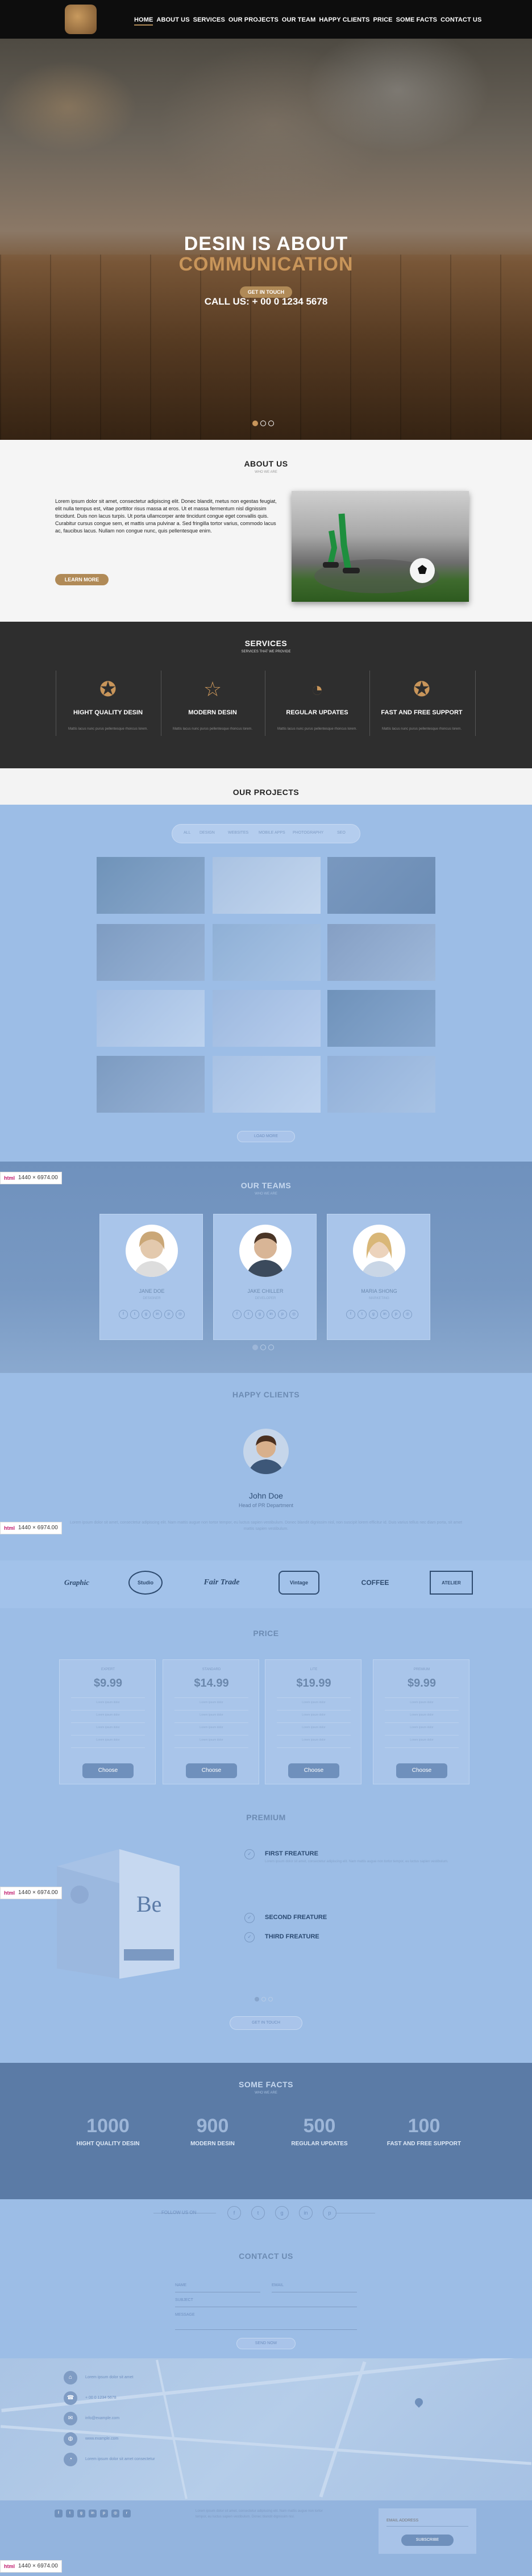  What do you see at coordinates (207, 833) in the screenshot?
I see `filter-design: DESIGN` at bounding box center [207, 833].